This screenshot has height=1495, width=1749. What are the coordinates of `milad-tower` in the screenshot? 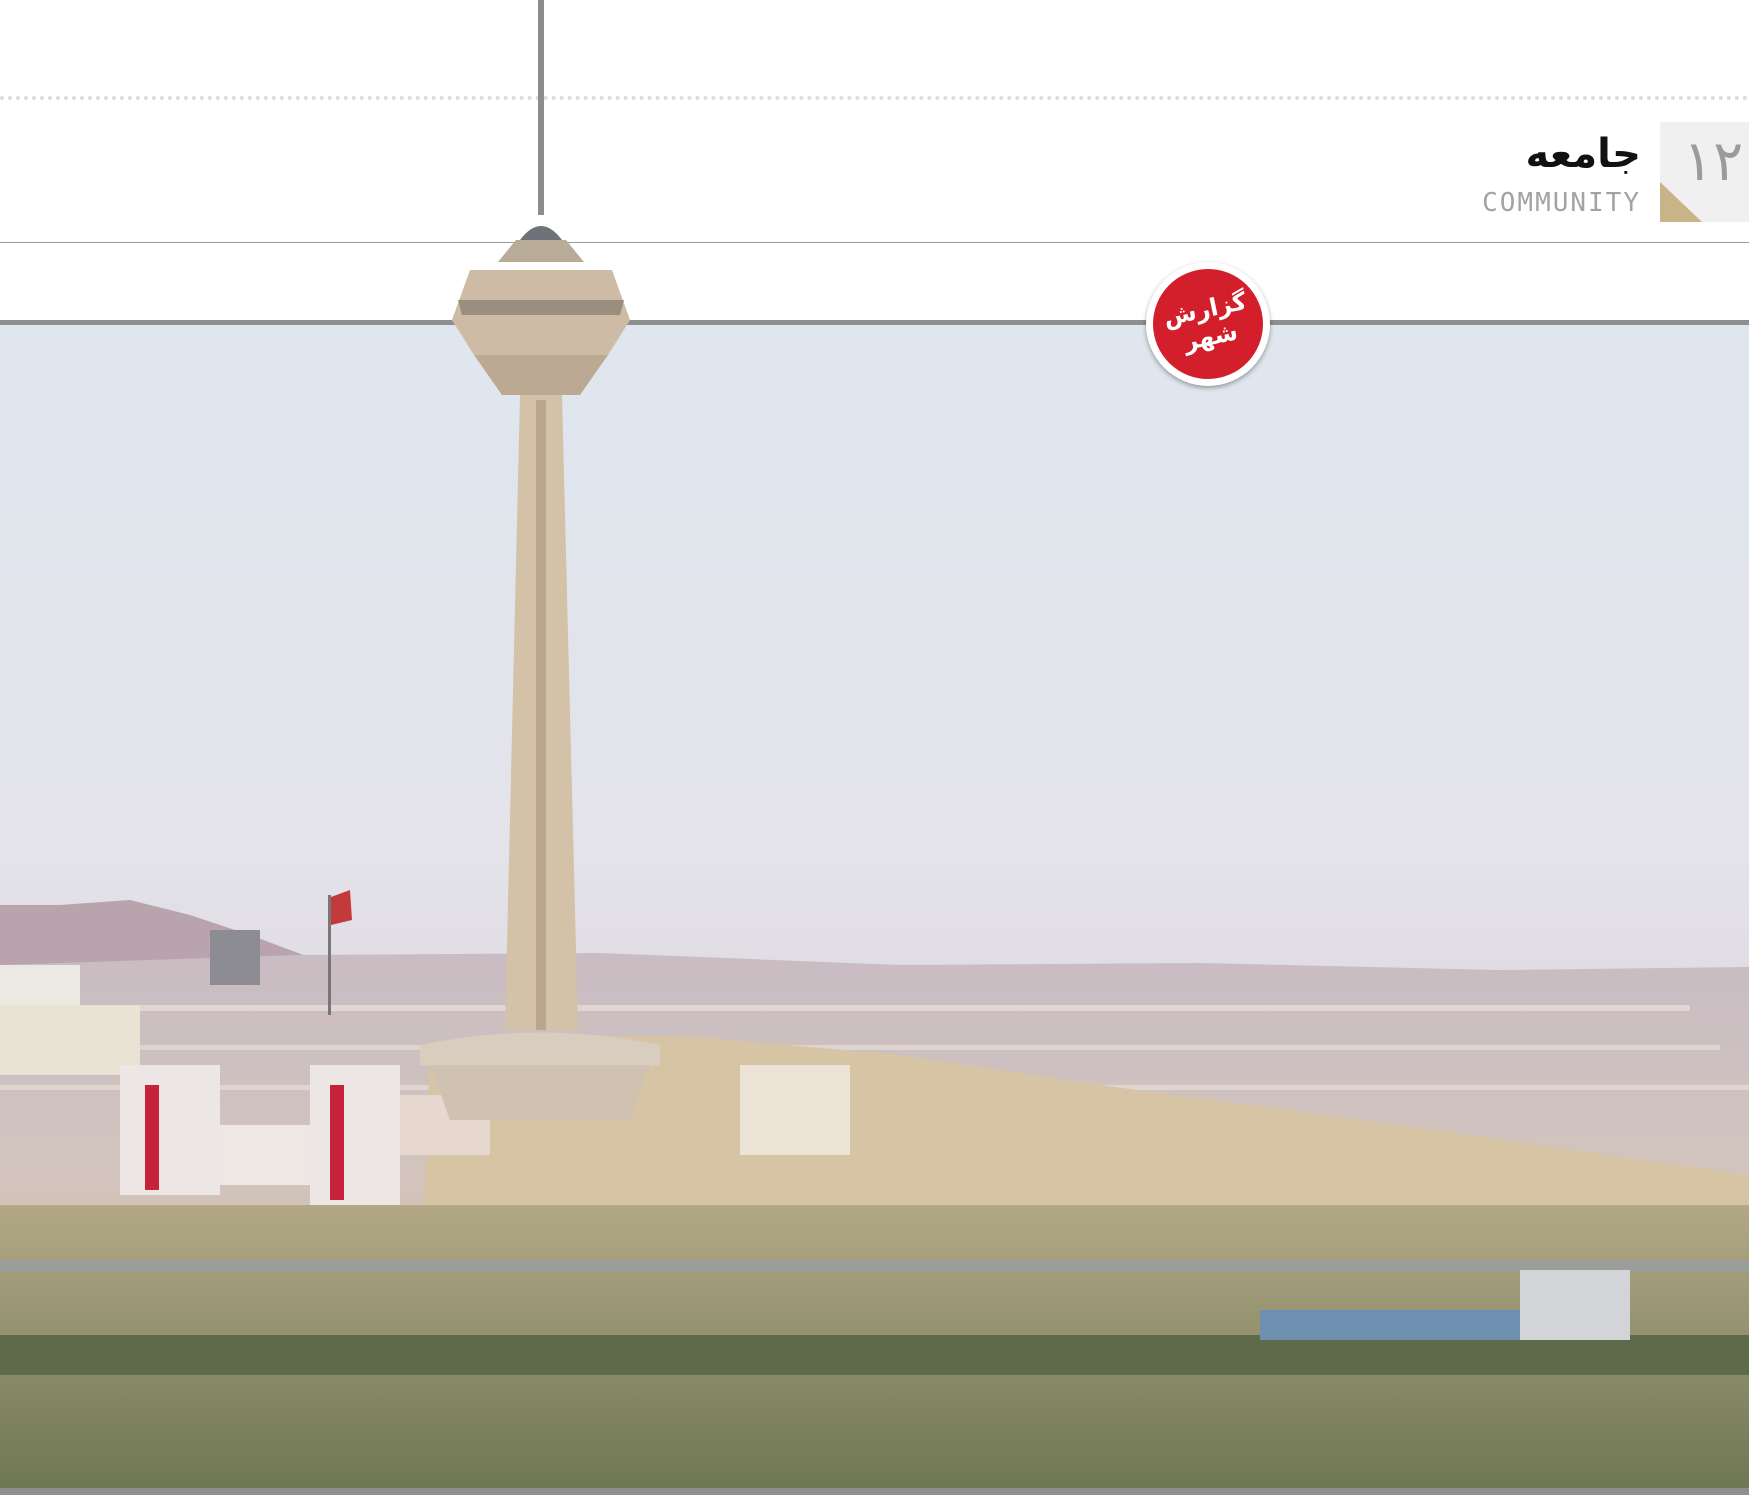 It's located at (540, 560).